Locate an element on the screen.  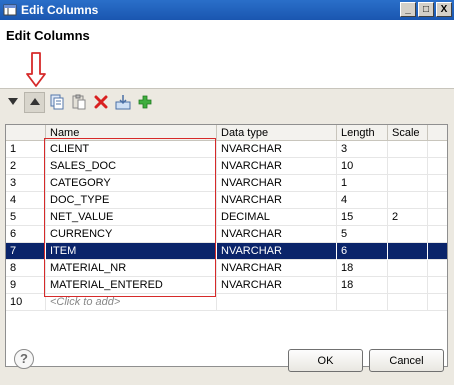
column-name-cell: DOC_TYPE is located at coordinates (131, 200).